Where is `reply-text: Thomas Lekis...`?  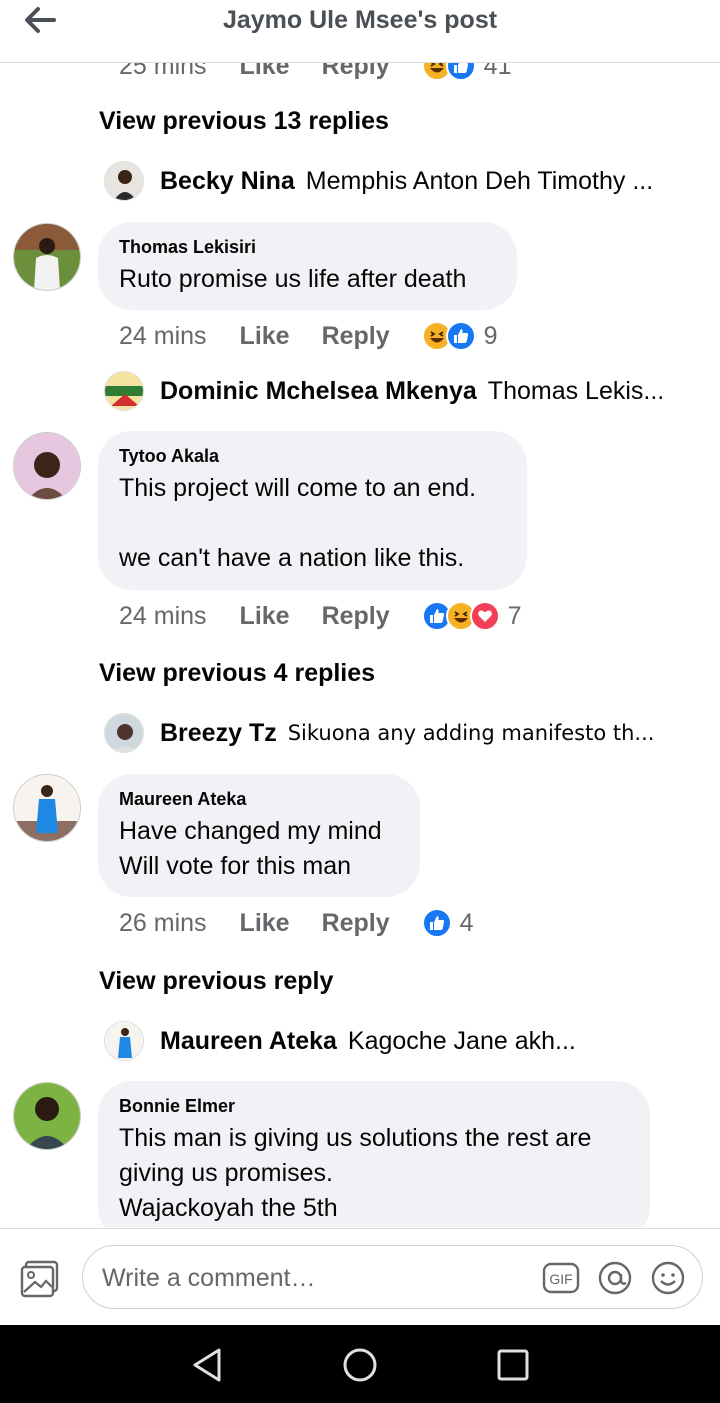 reply-text: Thomas Lekis... is located at coordinates (576, 390).